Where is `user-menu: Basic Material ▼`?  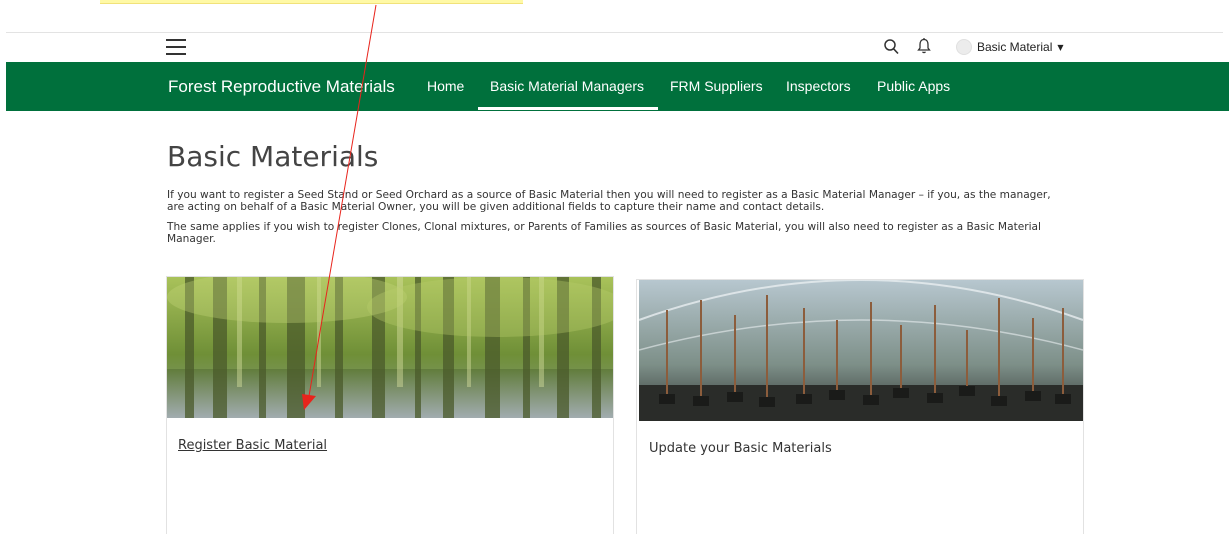
user-menu: Basic Material ▼ is located at coordinates (1010, 47).